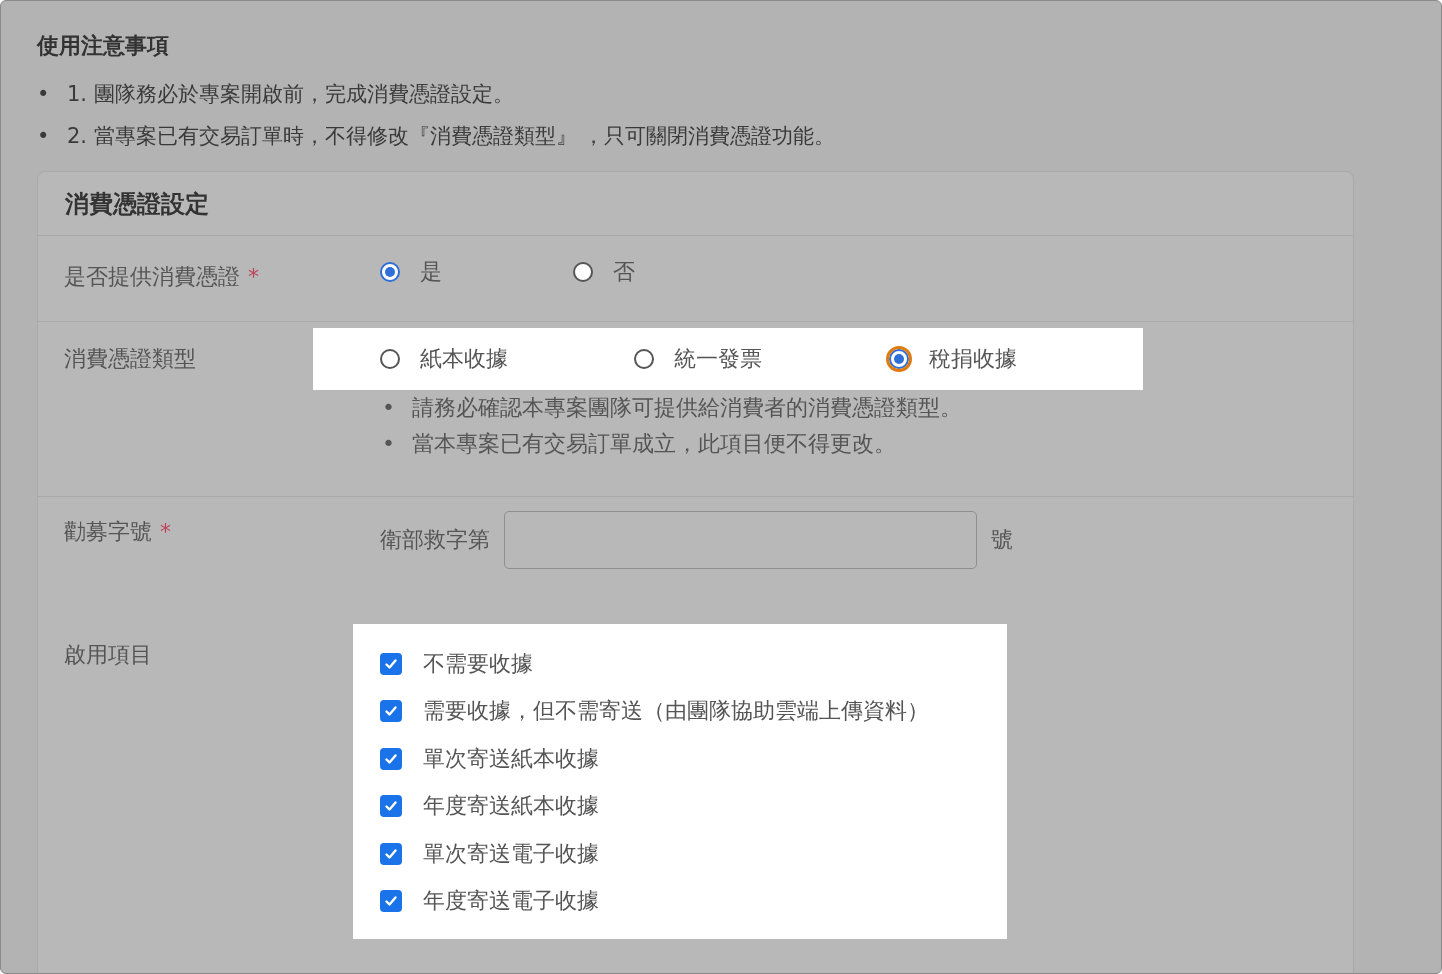 This screenshot has height=974, width=1442. Describe the element at coordinates (687, 408) in the screenshot. I see `note-item: 請務必確認本專案團隊可提供給消費者的消費憑證類型。` at that location.